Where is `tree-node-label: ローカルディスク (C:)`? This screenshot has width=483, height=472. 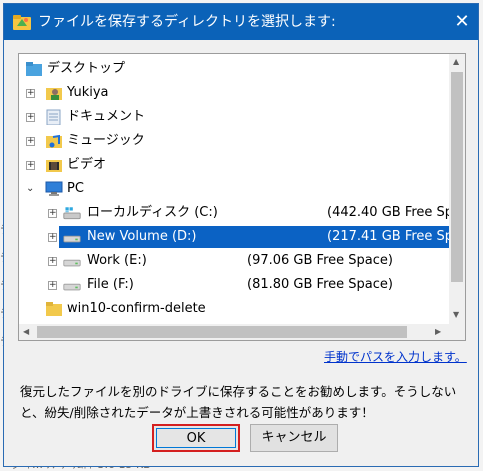 tree-node-label: ローカルディスク (C:) is located at coordinates (152, 212).